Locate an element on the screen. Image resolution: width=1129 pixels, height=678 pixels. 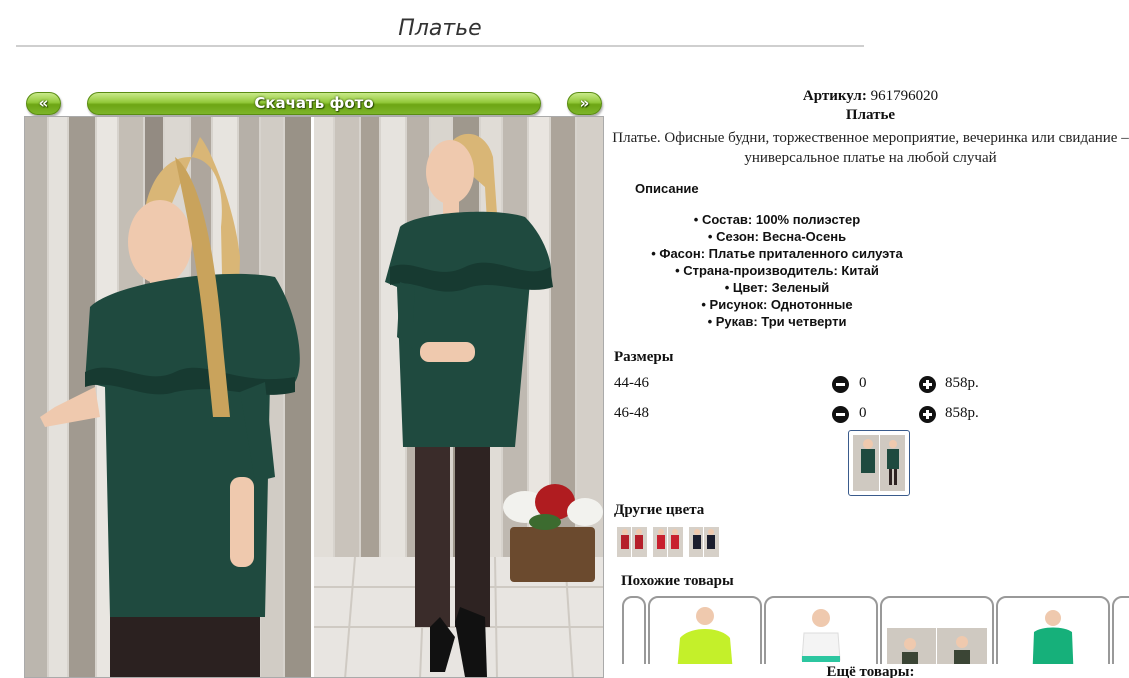
product-name: Платье is located at coordinates (870, 115).